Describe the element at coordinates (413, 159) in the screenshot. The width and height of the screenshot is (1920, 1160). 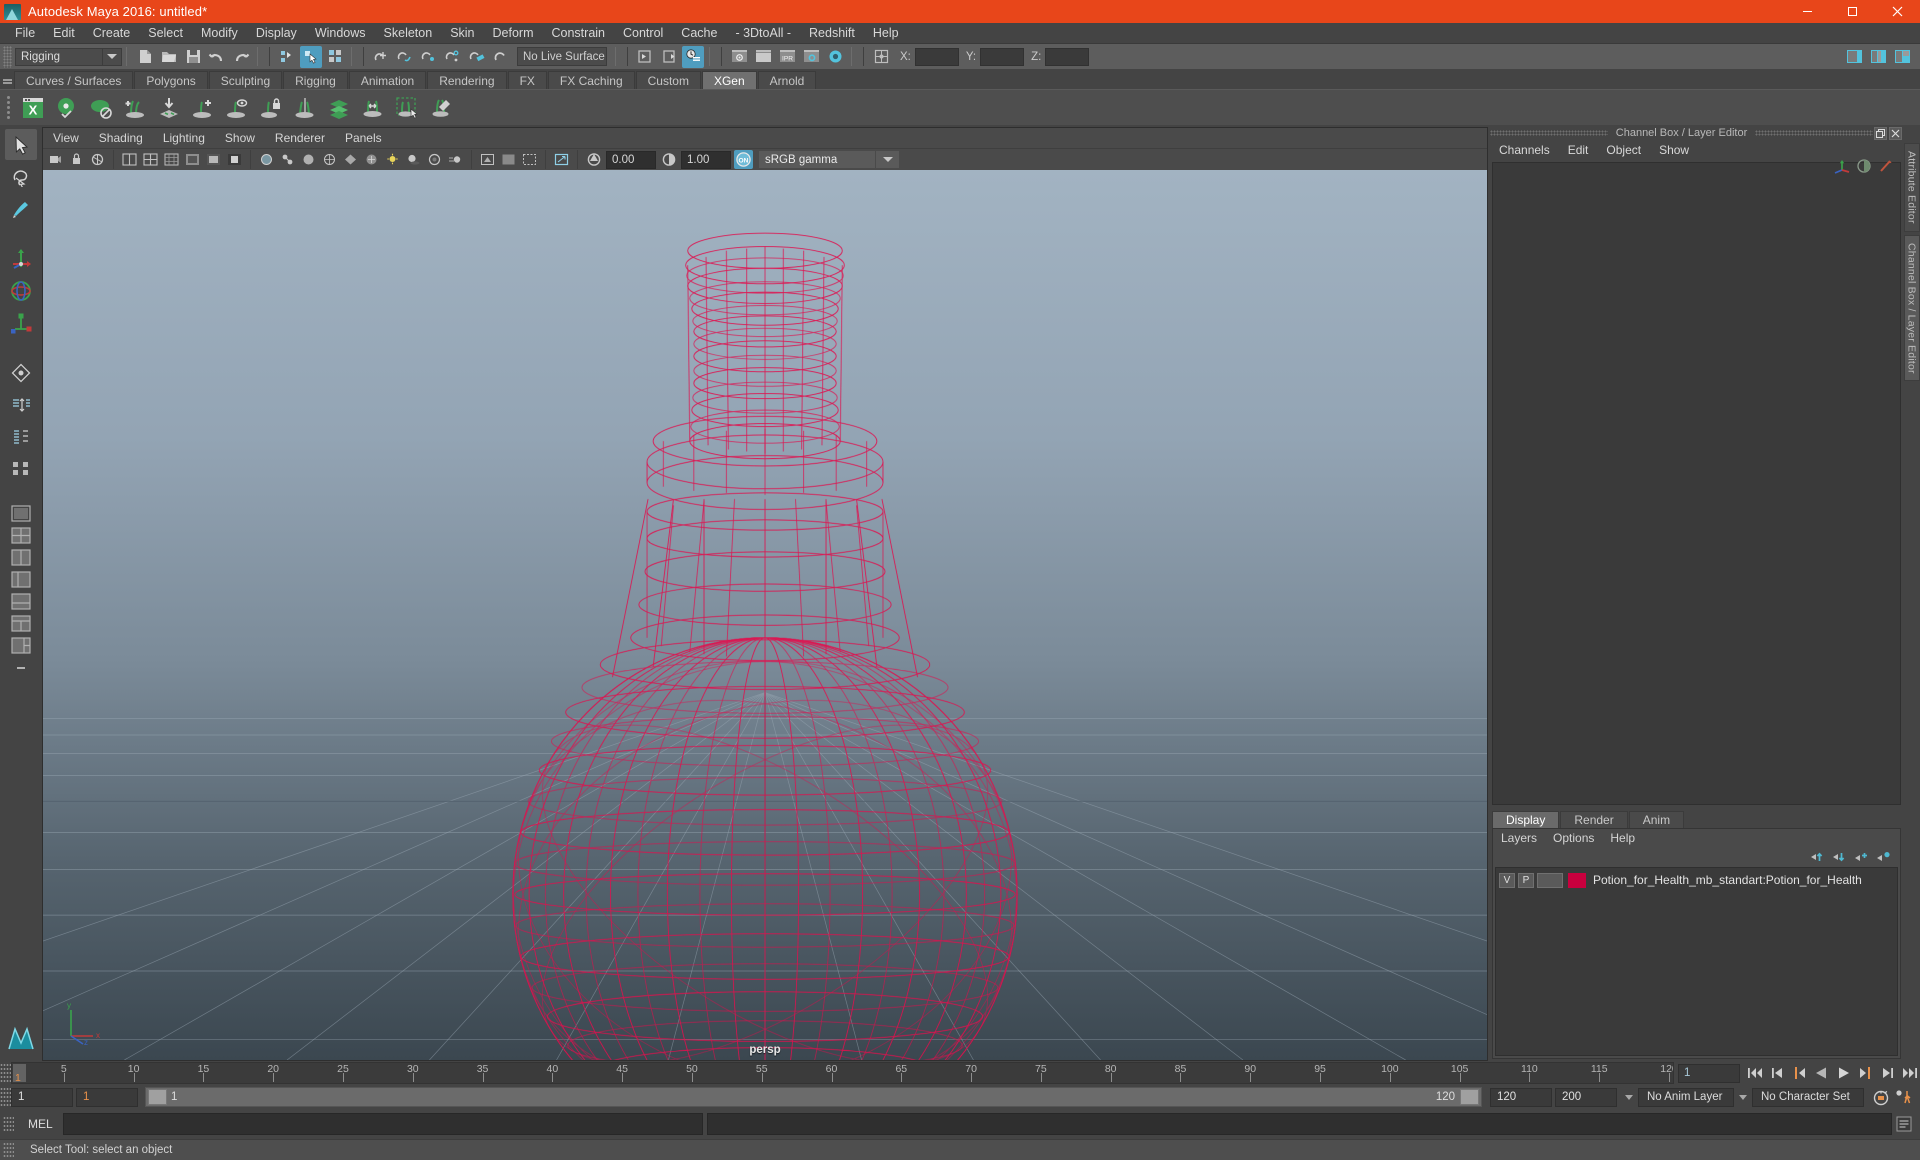
I see `shadows-icon` at that location.